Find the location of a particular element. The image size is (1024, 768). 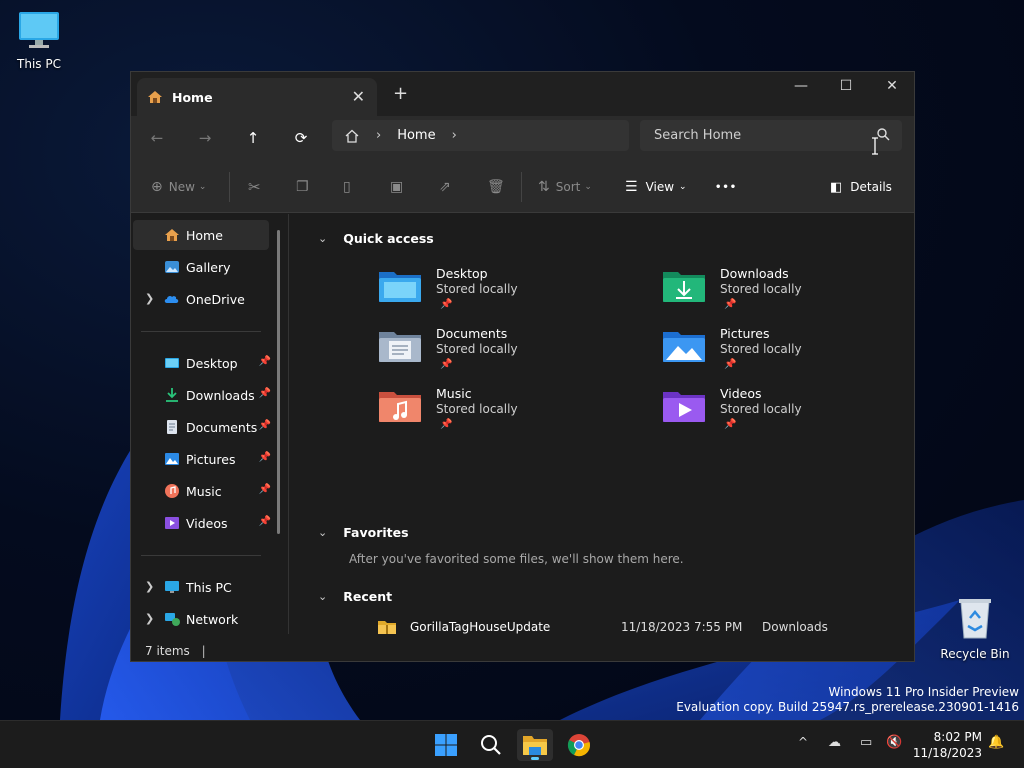

sidebar-item-network: ❯ Network is located at coordinates (201, 619).